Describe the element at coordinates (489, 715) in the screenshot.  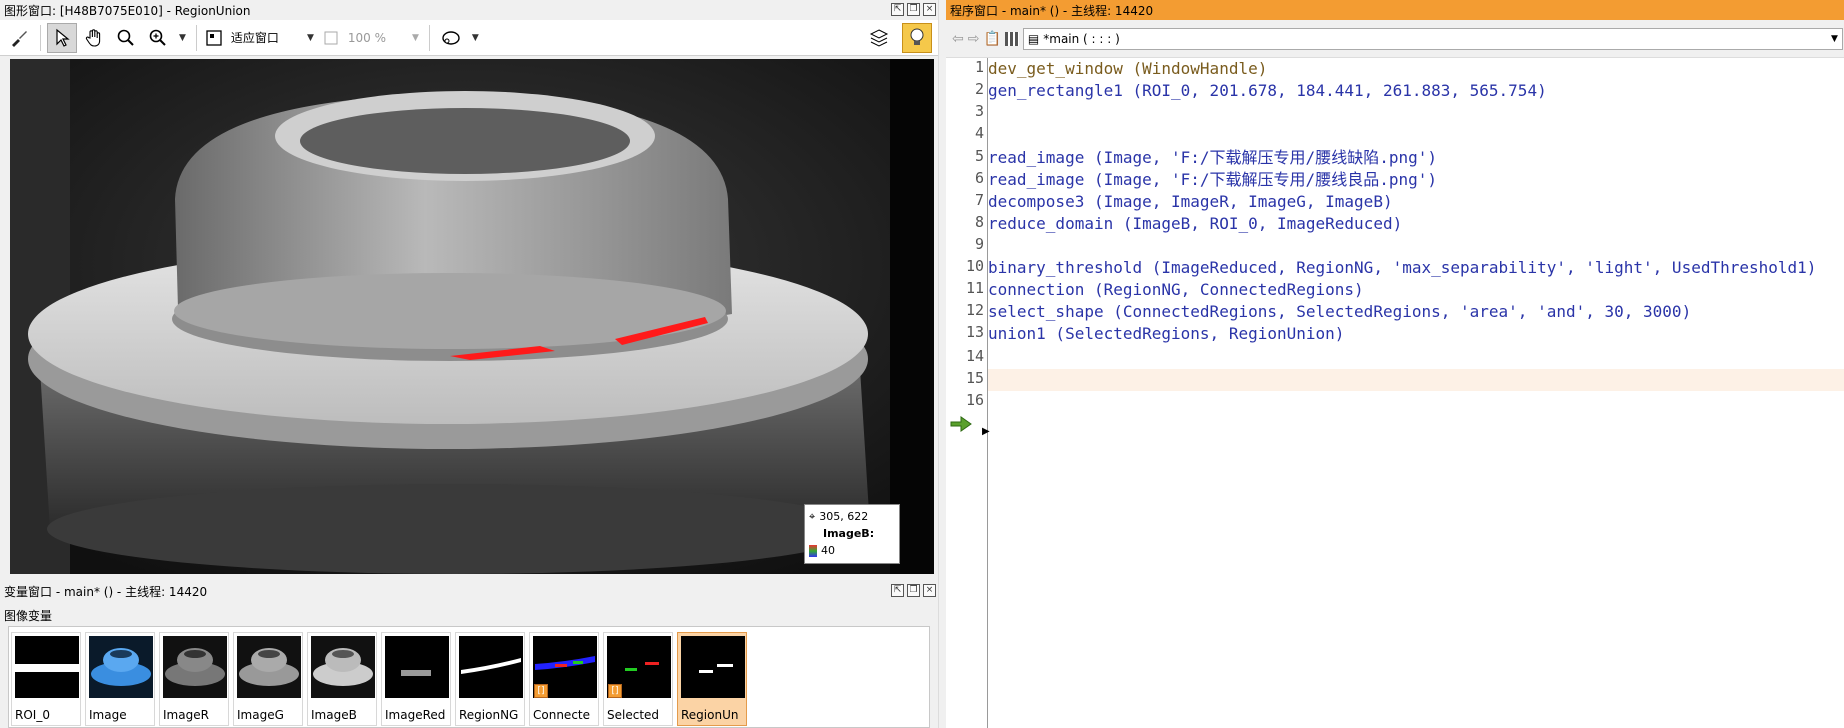
I see `variable-label: RegionNG` at that location.